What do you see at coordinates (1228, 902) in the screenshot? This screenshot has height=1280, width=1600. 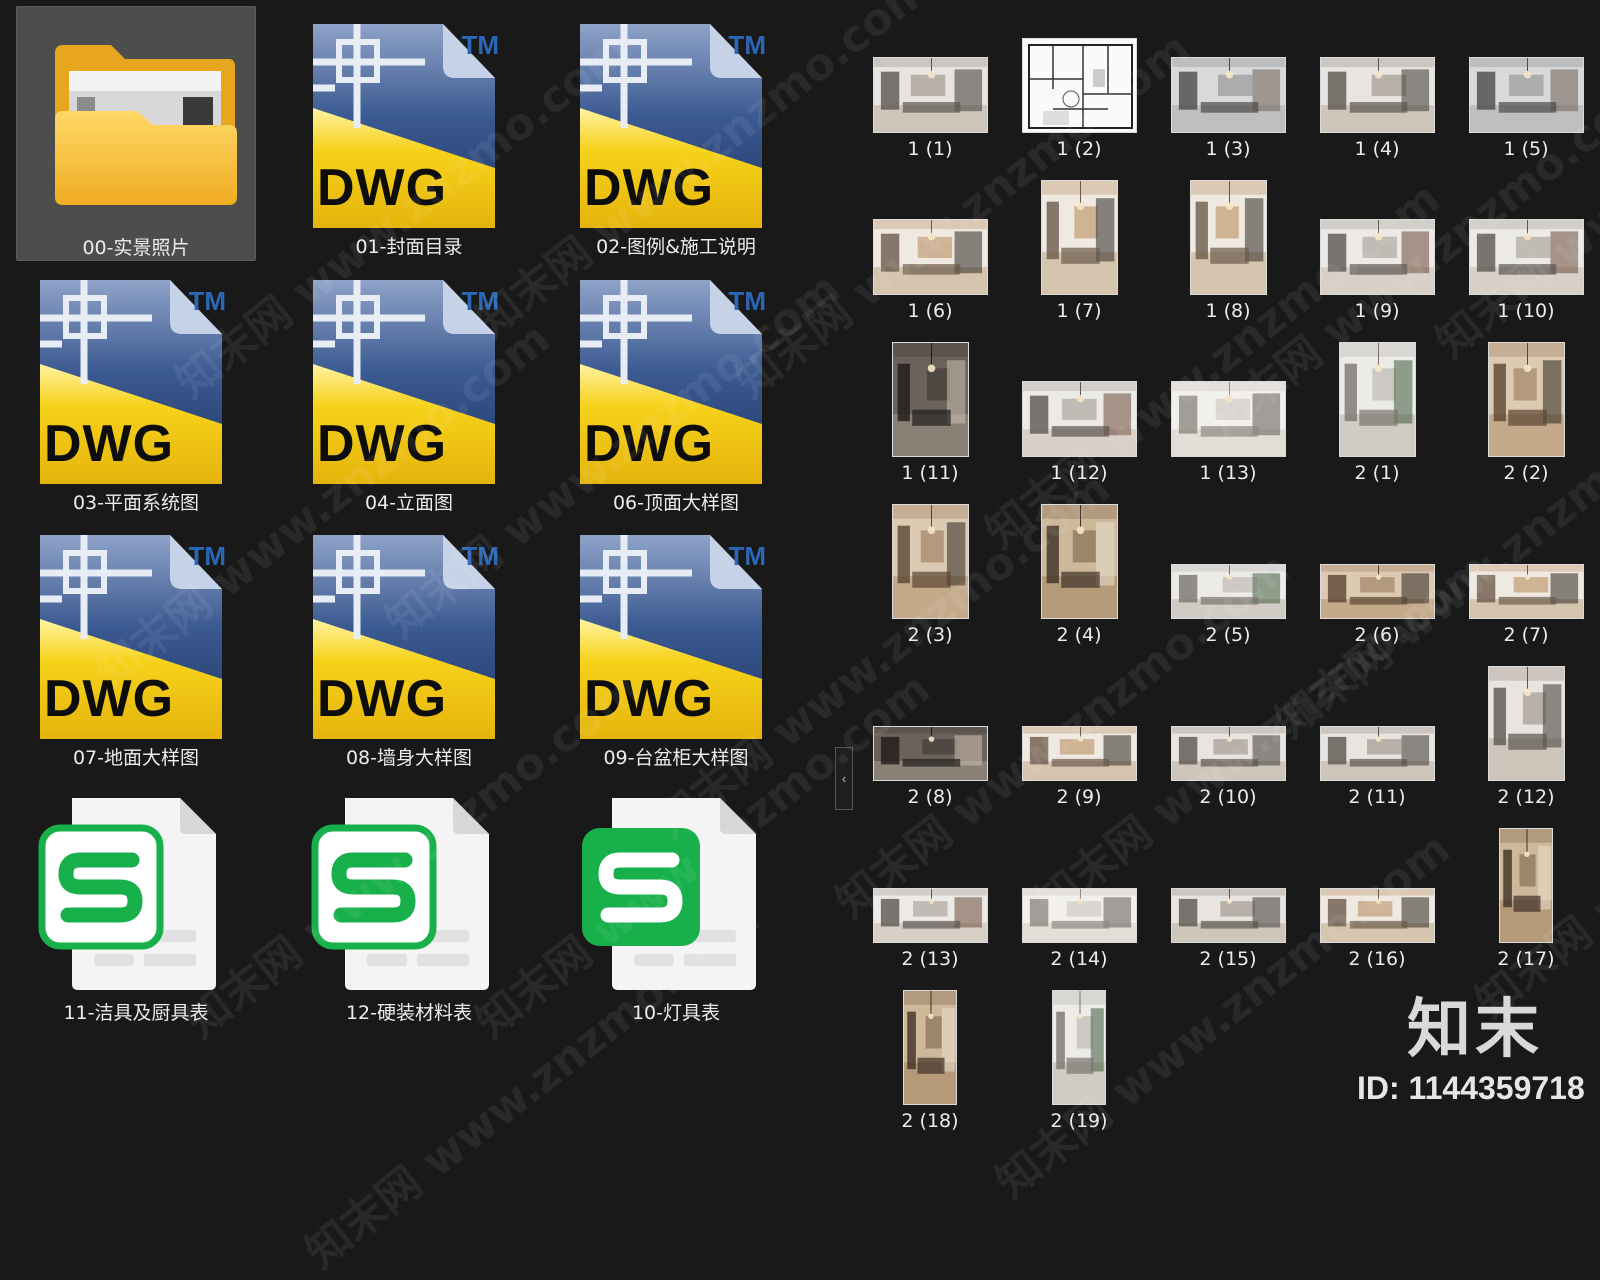 I see `image-thumbnail-item: 2 (15)` at bounding box center [1228, 902].